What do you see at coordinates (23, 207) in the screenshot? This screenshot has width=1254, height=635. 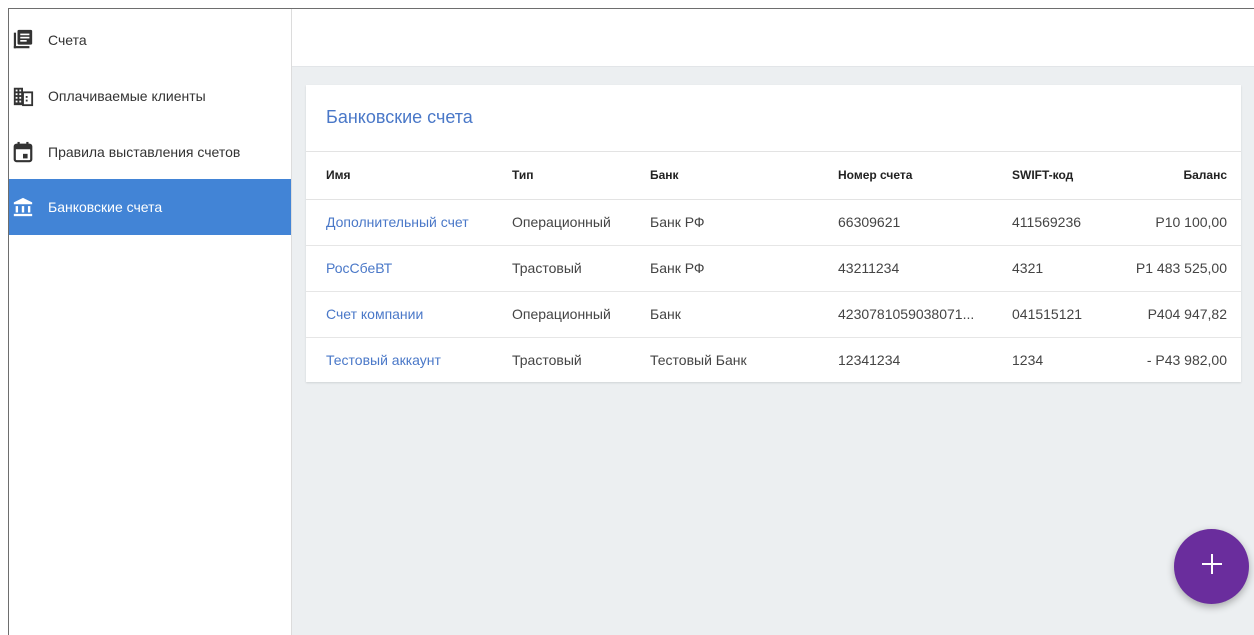 I see `bank-icon` at bounding box center [23, 207].